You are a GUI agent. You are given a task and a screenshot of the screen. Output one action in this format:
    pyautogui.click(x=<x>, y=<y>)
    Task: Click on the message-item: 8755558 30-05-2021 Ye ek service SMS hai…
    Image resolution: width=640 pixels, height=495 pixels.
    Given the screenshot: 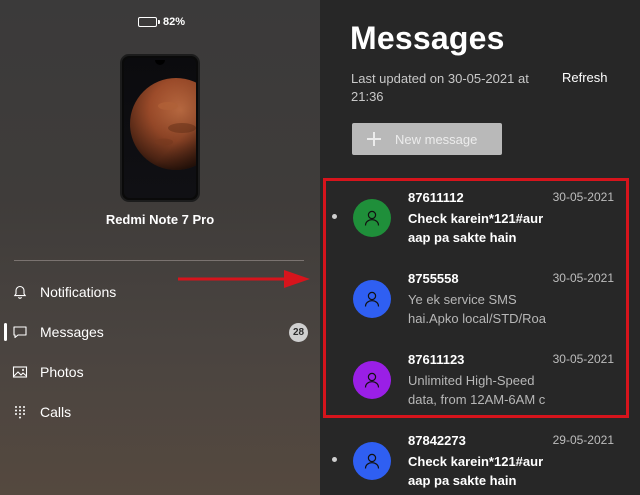 What is the action you would take?
    pyautogui.click(x=480, y=301)
    